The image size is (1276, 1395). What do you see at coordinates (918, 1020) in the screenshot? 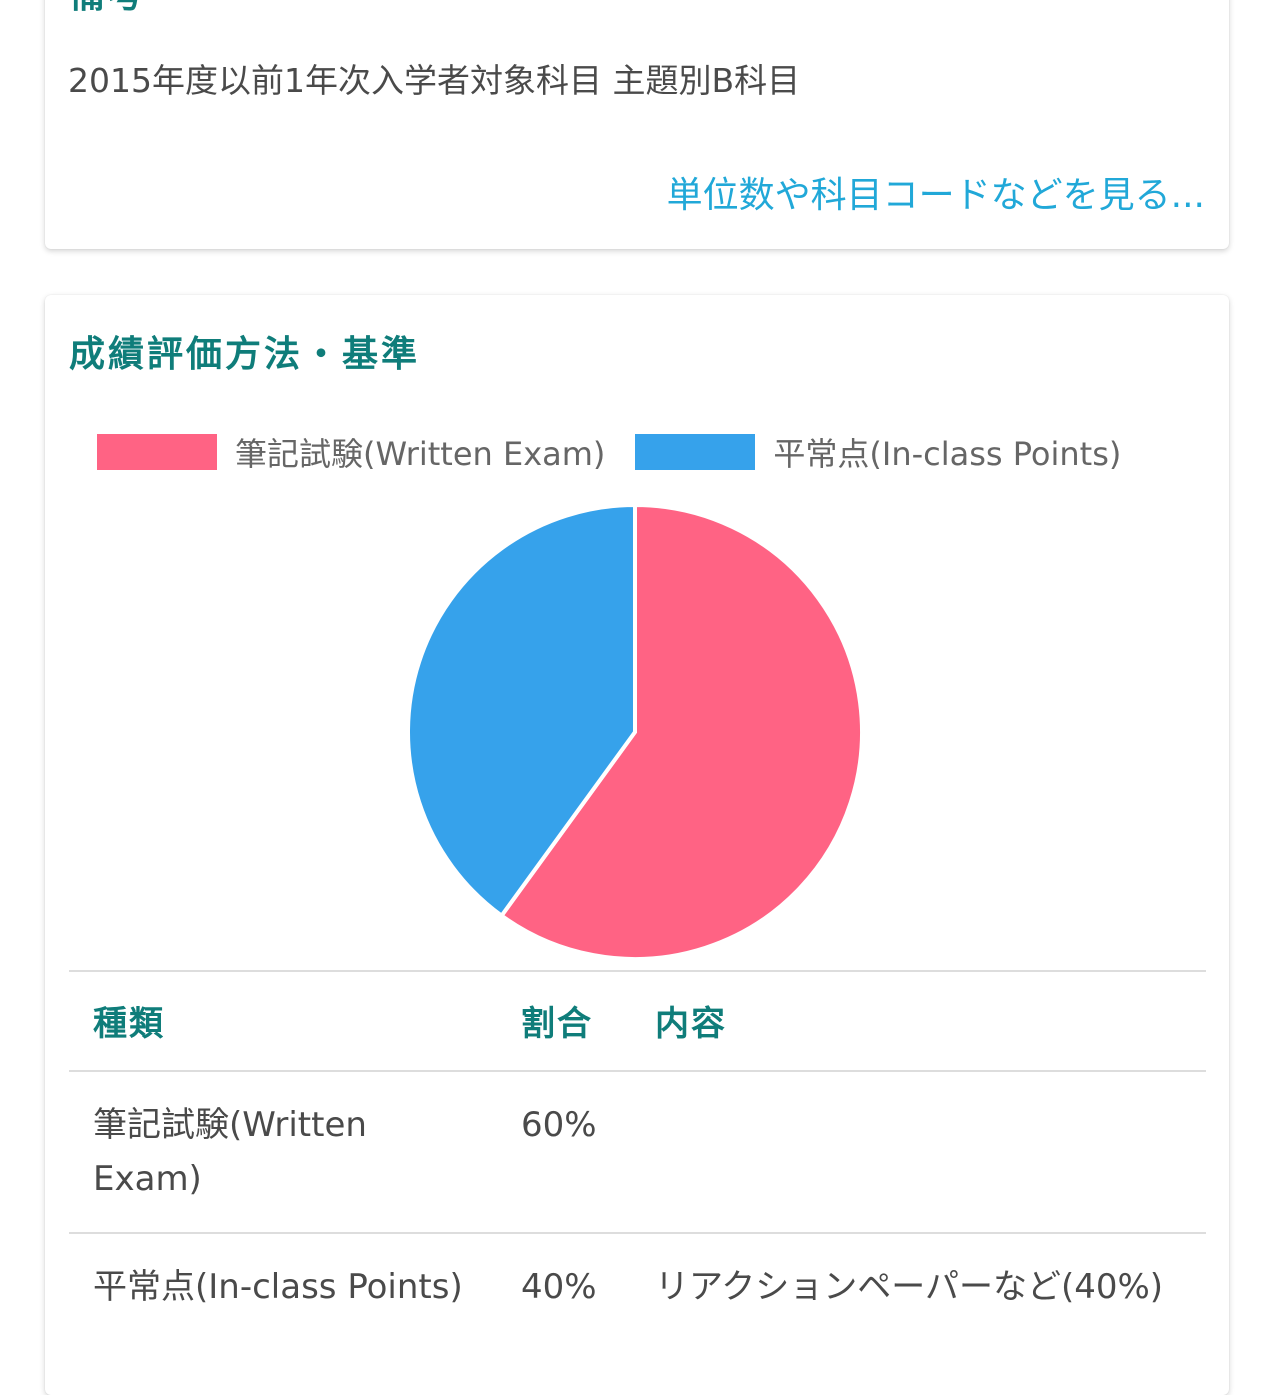
I see `header-content: 内容` at bounding box center [918, 1020].